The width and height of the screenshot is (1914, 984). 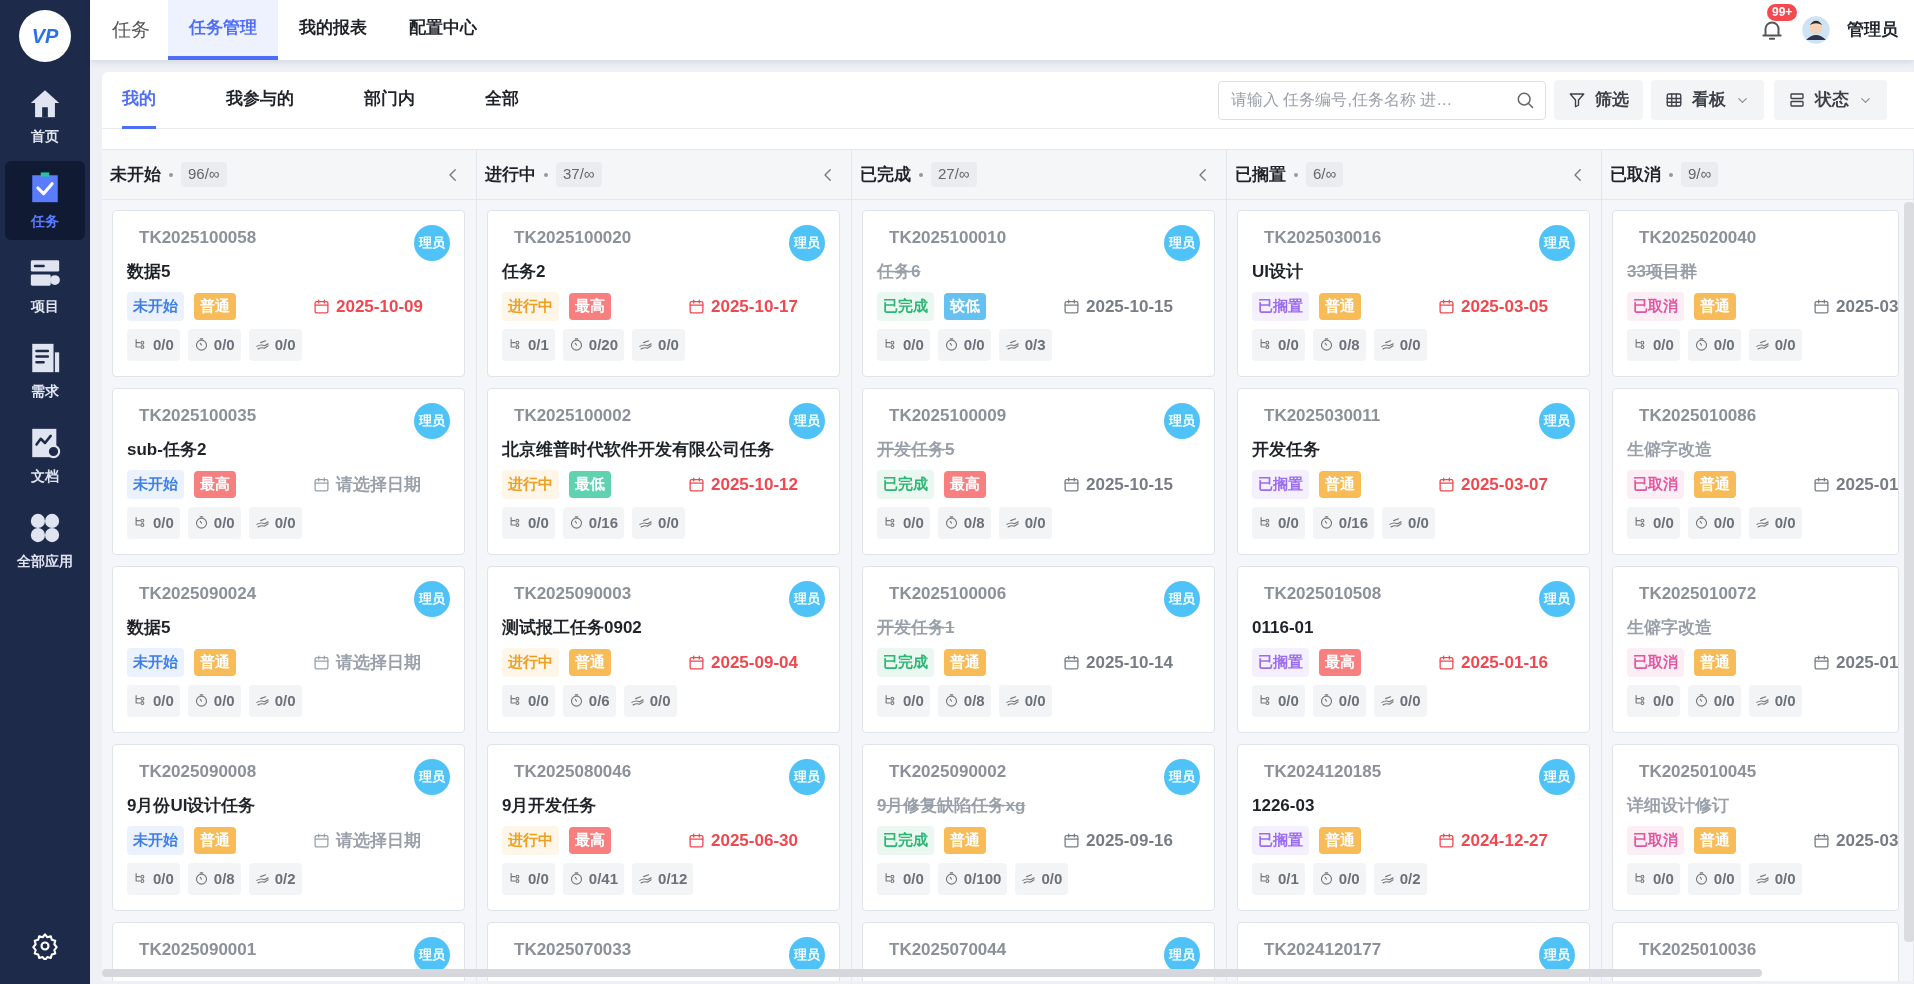 What do you see at coordinates (1118, 840) in the screenshot?
I see `due-date: 2025-09-16` at bounding box center [1118, 840].